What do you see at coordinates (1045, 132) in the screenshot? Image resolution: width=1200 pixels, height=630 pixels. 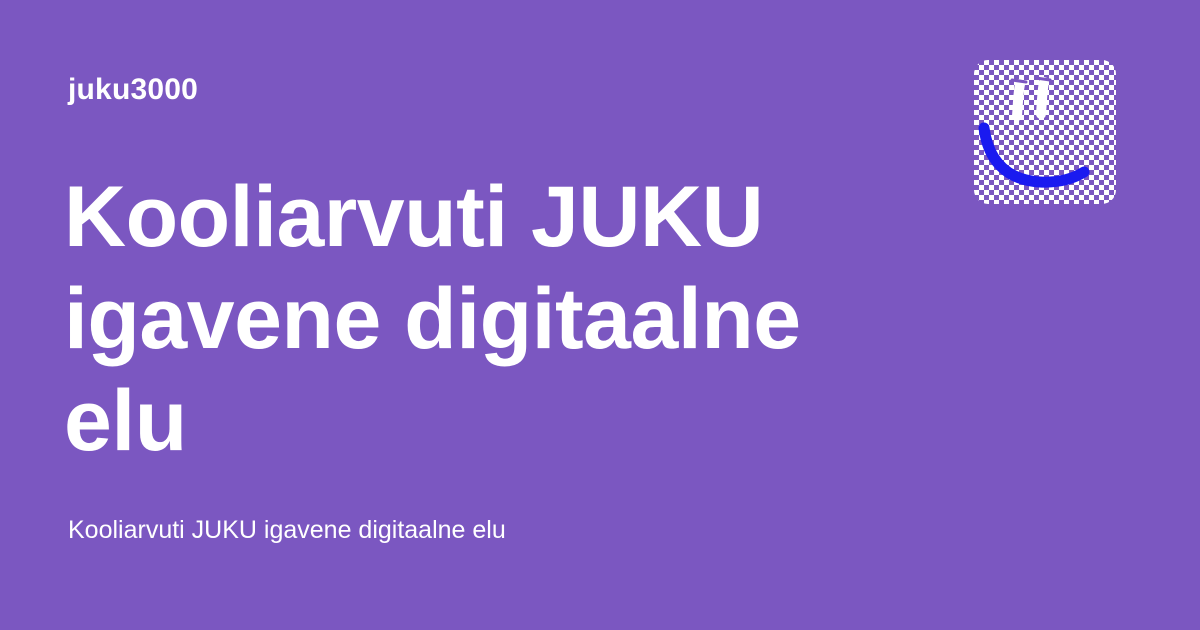 I see `smiley-face-icon` at bounding box center [1045, 132].